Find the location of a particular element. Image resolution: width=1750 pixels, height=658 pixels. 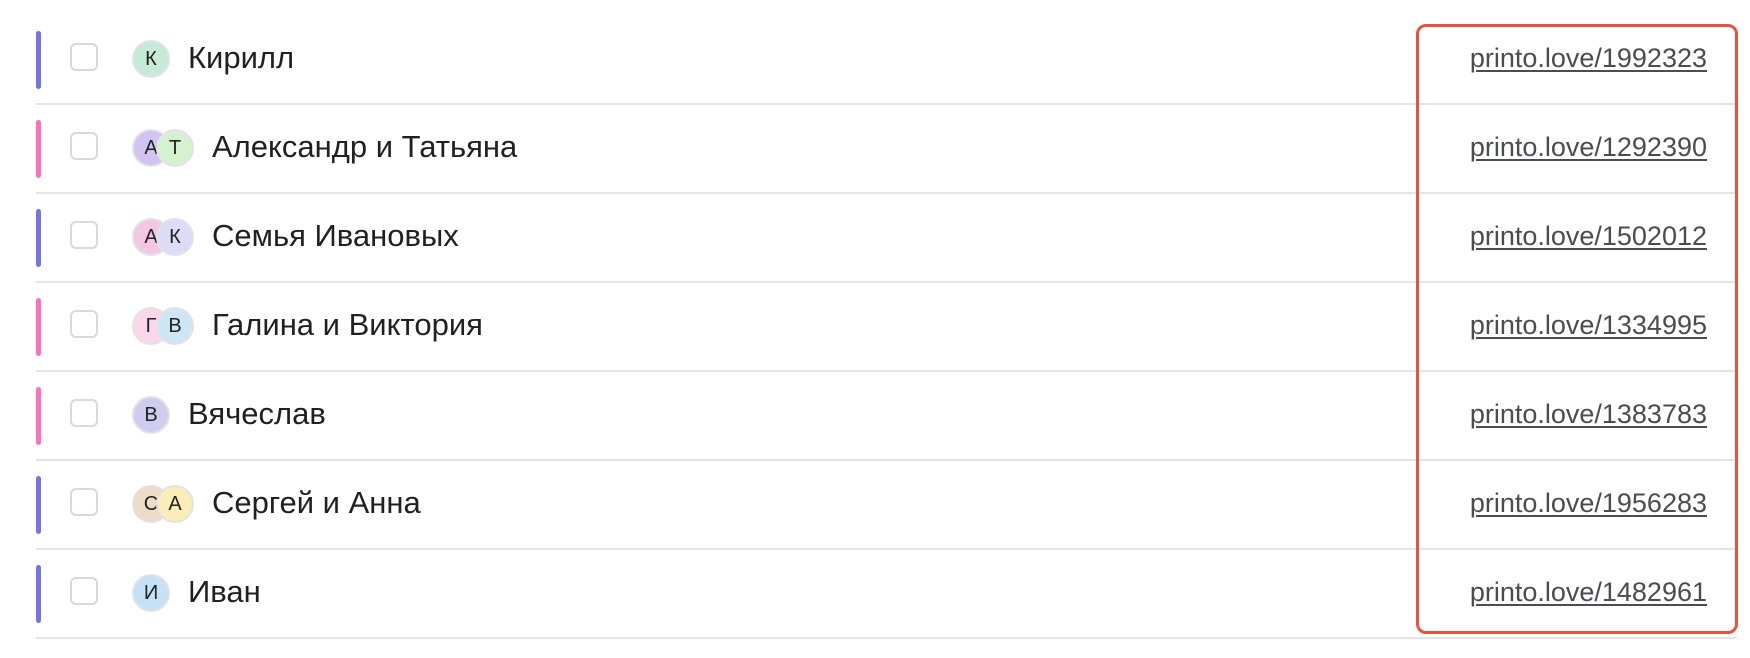

avatar: И is located at coordinates (151, 593).